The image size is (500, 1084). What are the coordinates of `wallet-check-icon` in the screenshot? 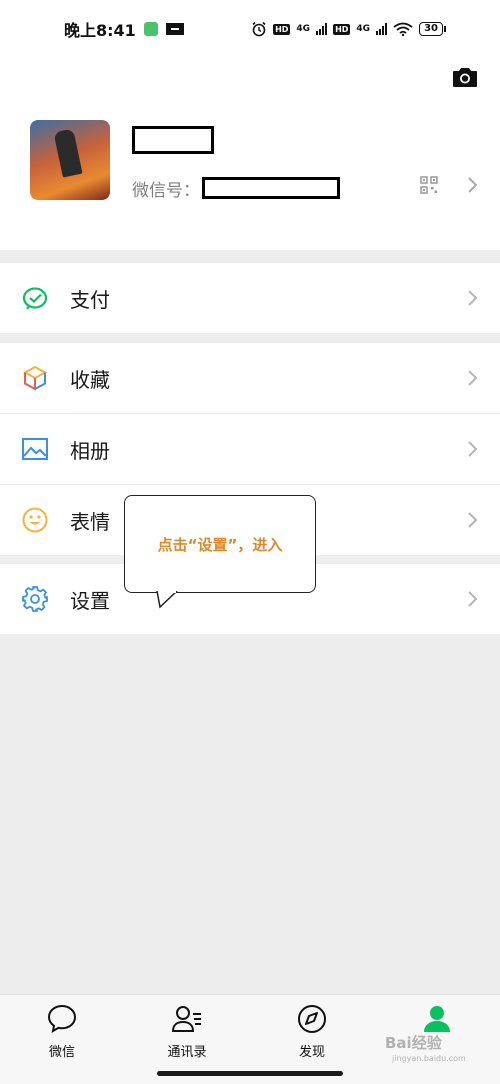 It's located at (35, 298).